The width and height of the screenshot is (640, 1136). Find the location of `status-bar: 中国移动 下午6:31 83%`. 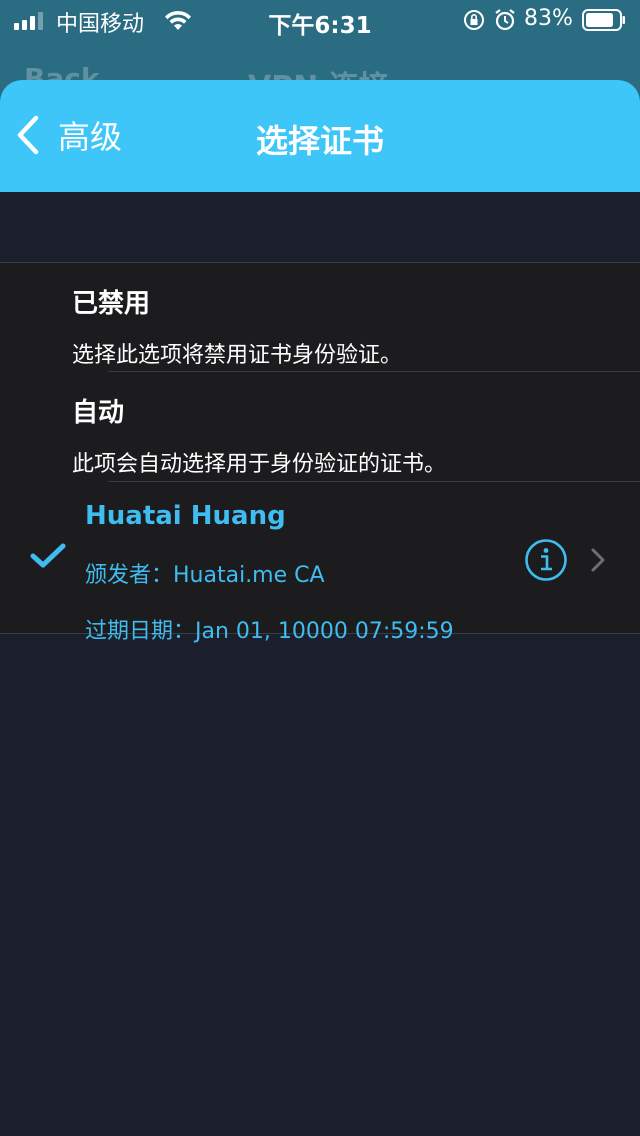

status-bar: 中国移动 下午6:31 83% is located at coordinates (320, 20).